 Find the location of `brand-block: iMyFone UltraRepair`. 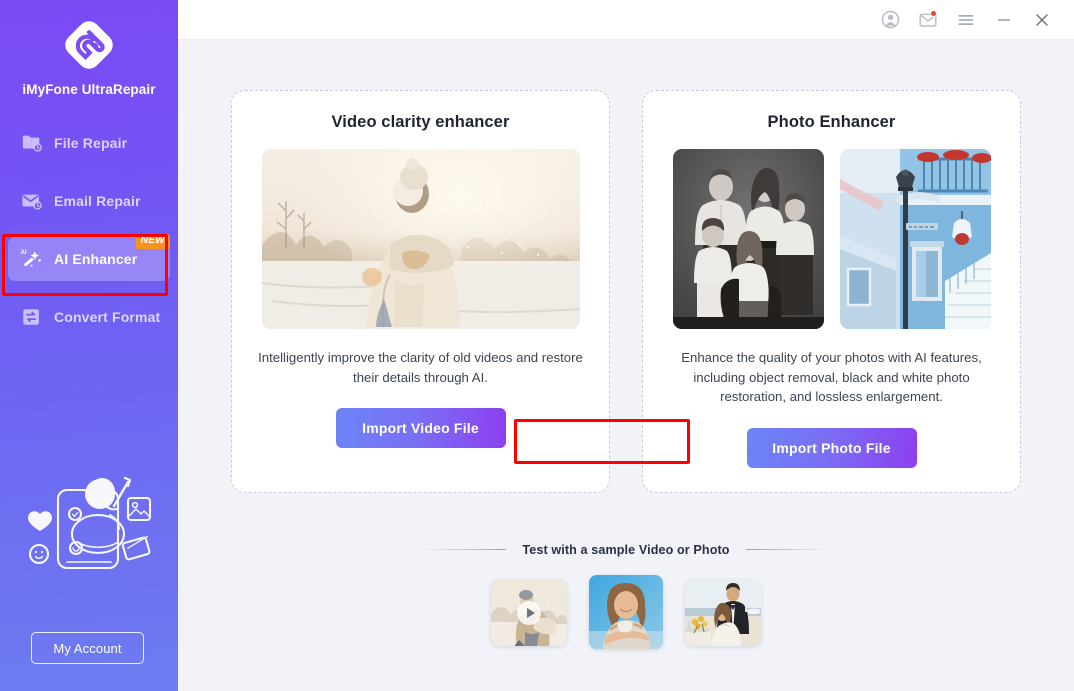

brand-block: iMyFone UltraRepair is located at coordinates (89, 48).